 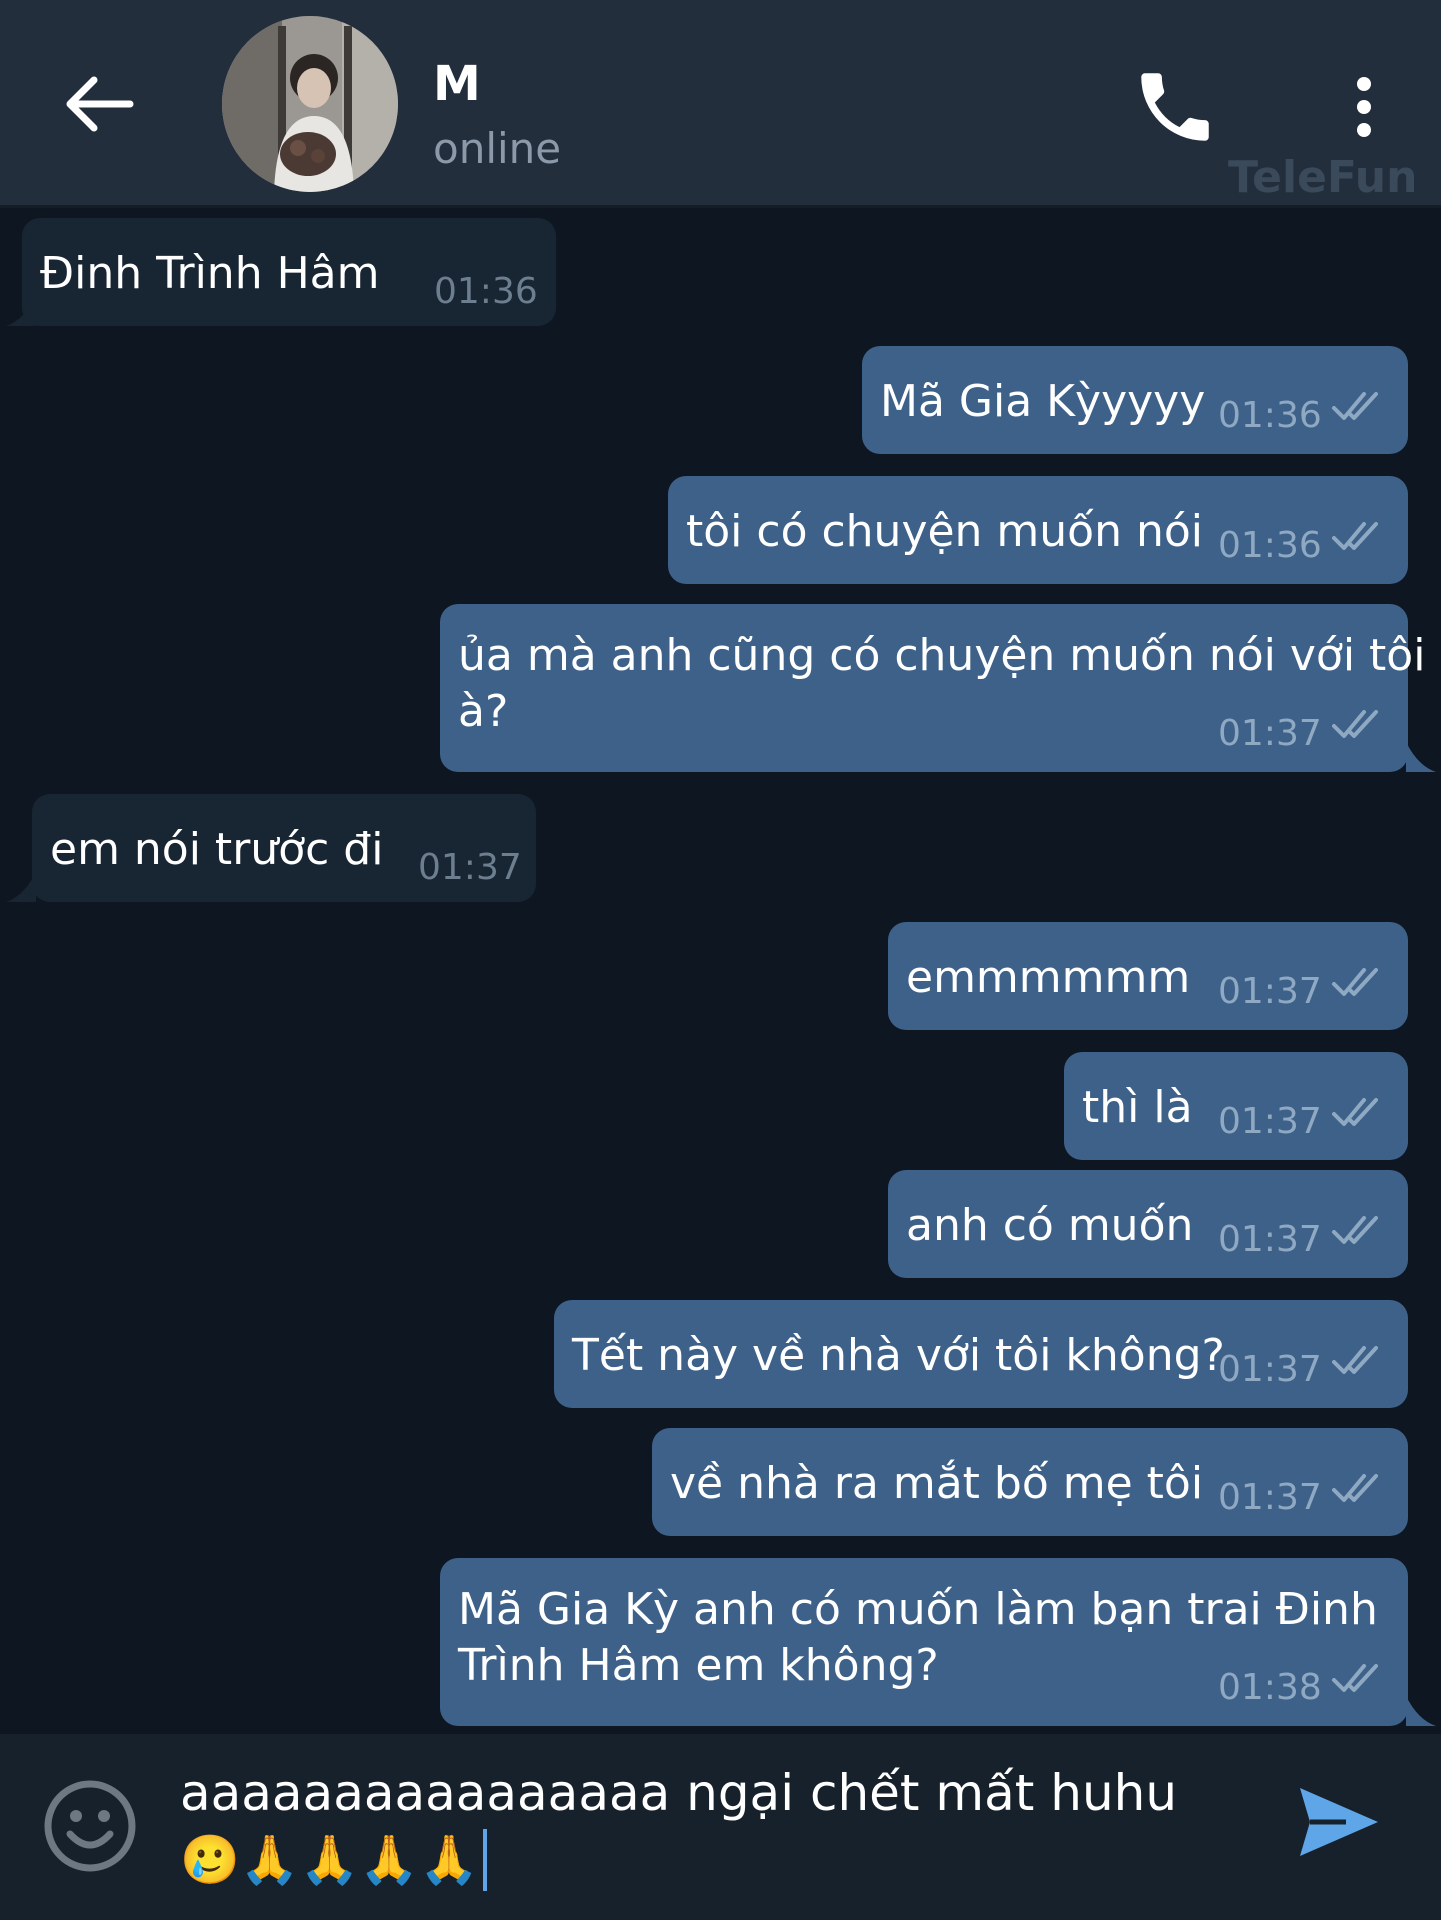 I want to click on send-icon, so click(x=1339, y=1822).